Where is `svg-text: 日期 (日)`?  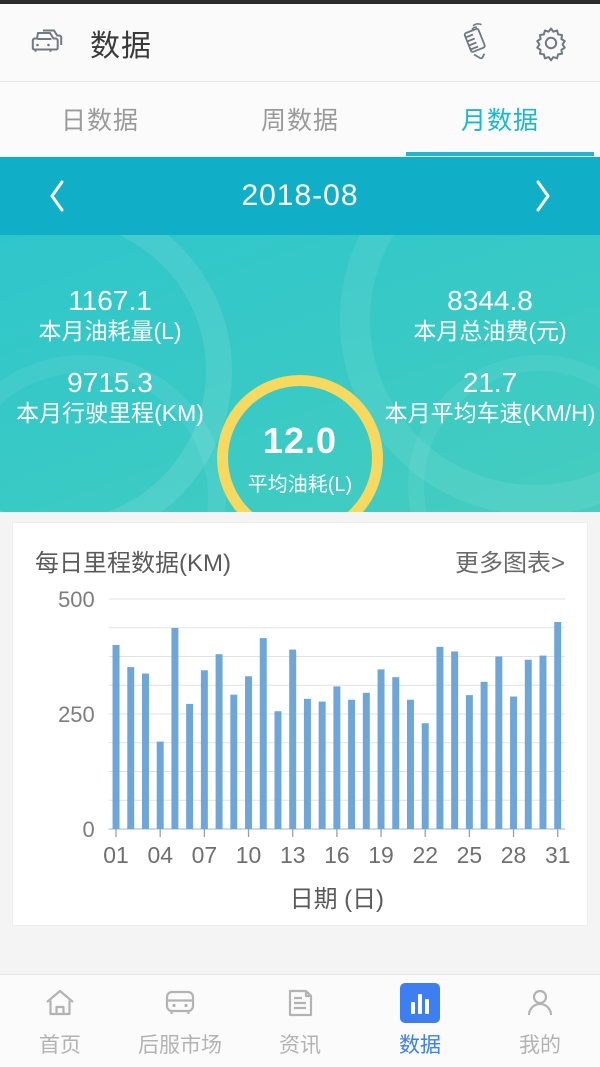 svg-text: 日期 (日) is located at coordinates (337, 899).